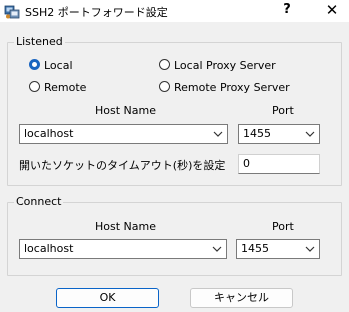  What do you see at coordinates (255, 248) in the screenshot?
I see `connect-port-value: 1455` at bounding box center [255, 248].